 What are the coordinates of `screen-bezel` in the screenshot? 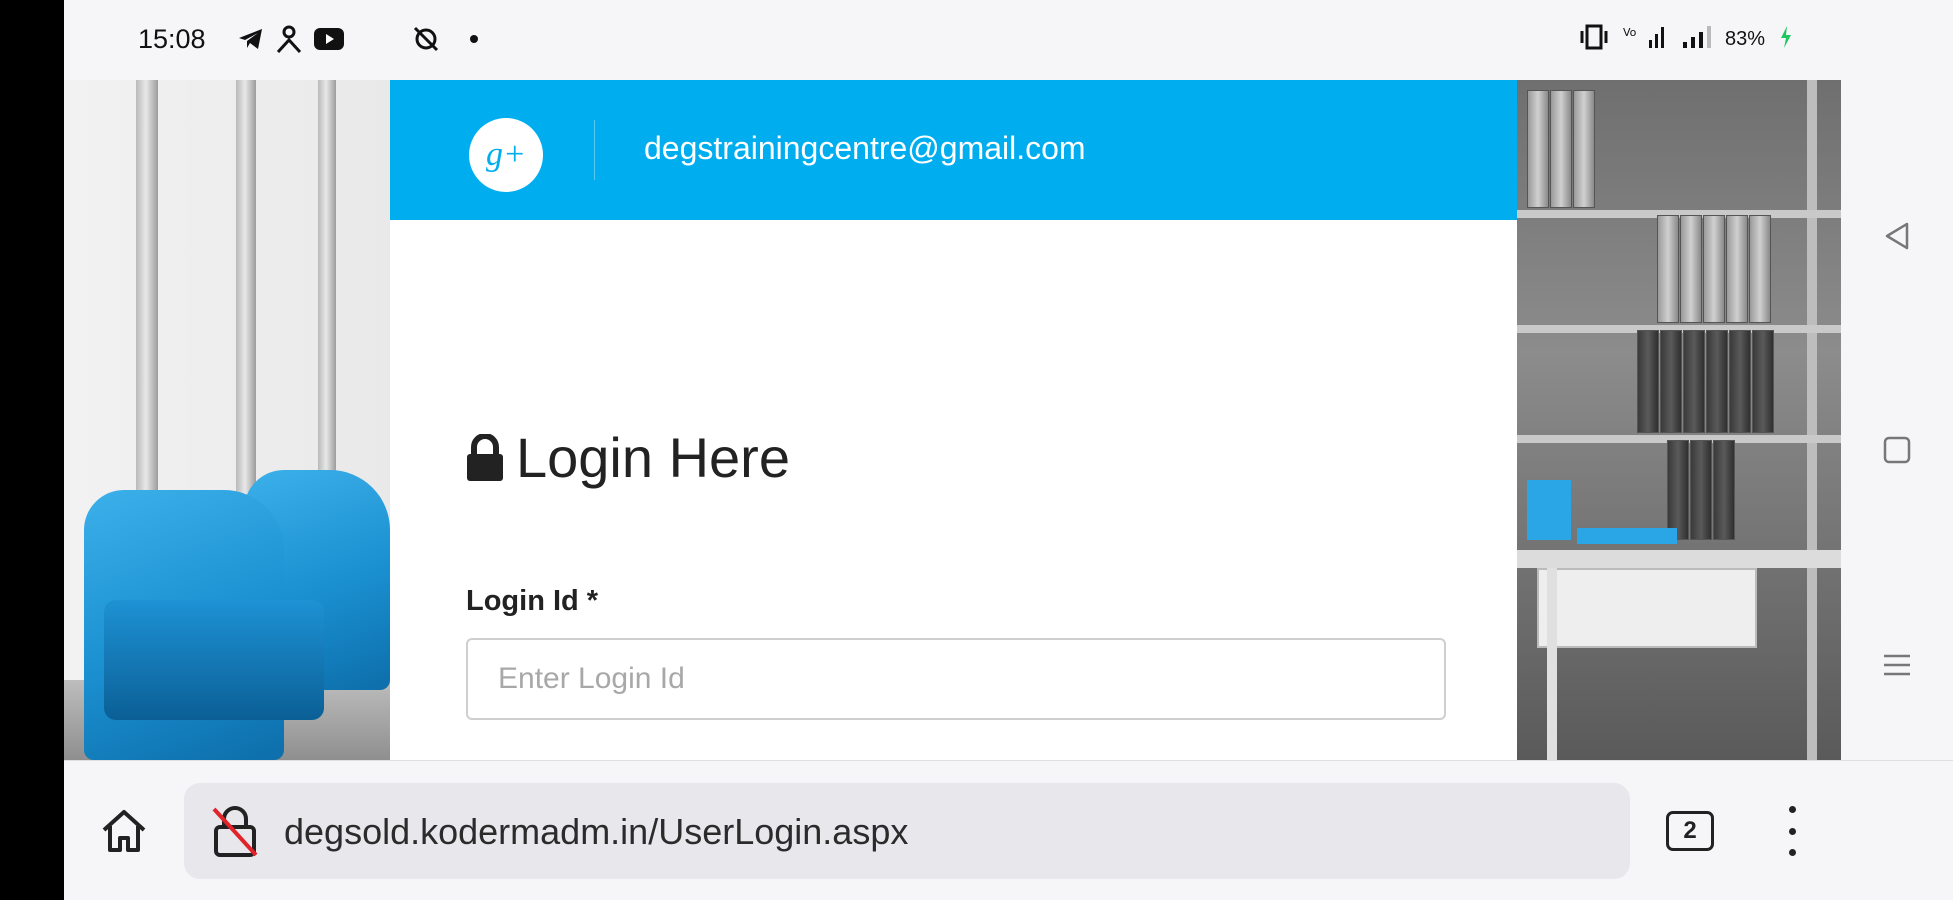 It's located at (32, 450).